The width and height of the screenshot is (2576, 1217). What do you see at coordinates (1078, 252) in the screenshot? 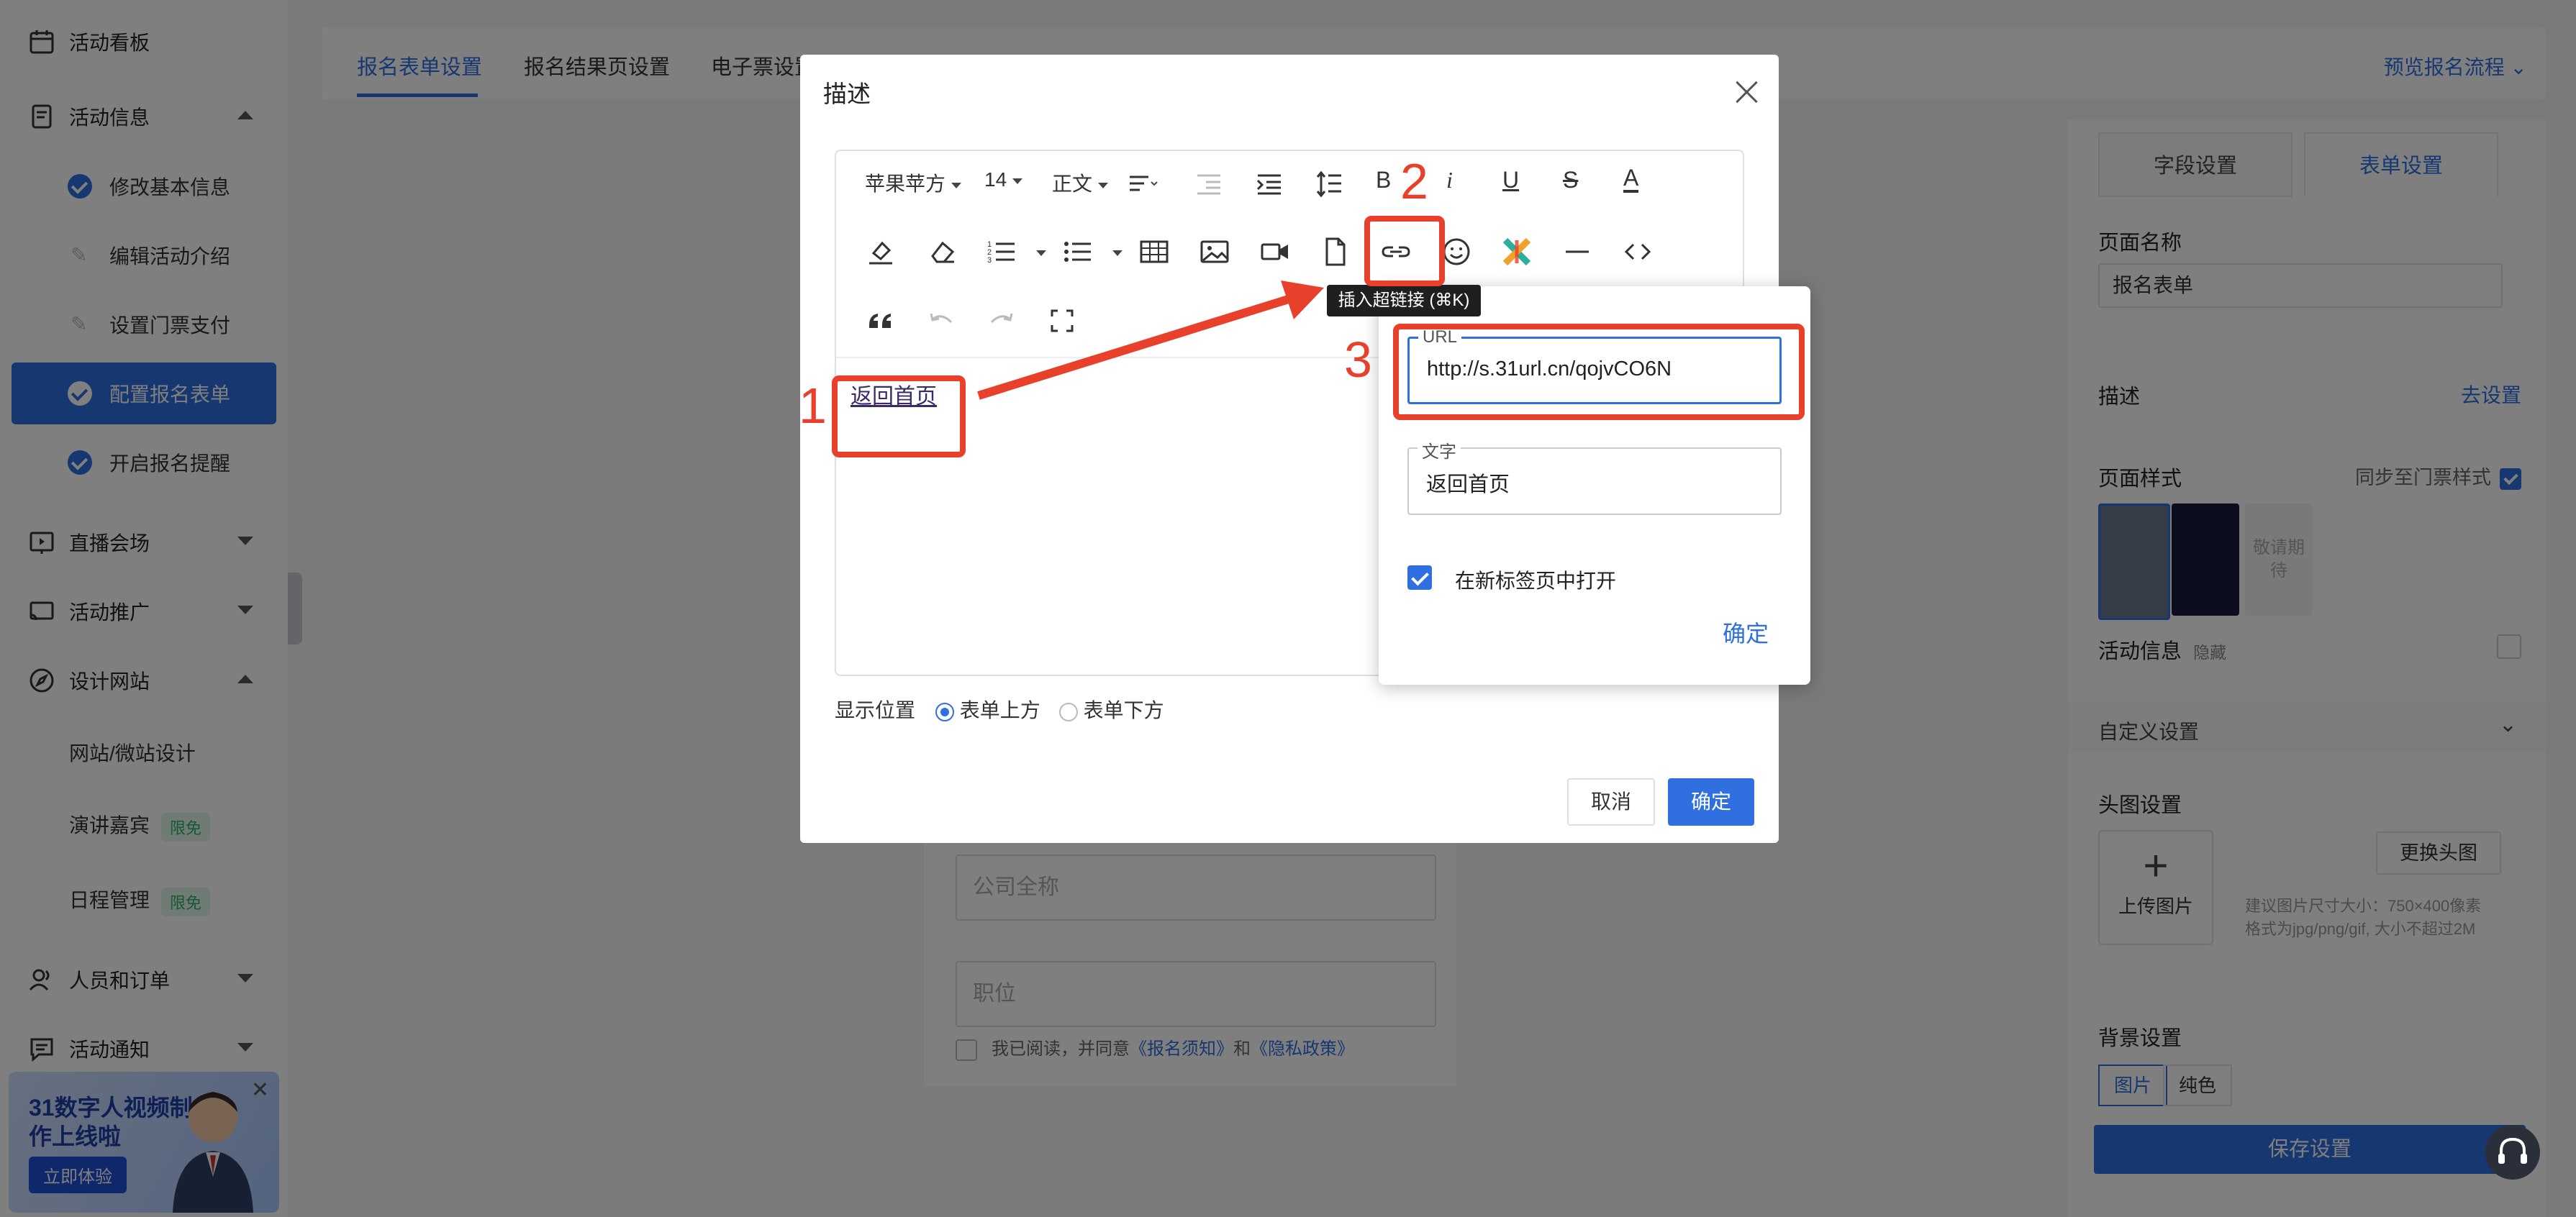
I see `bullet-list-icon` at bounding box center [1078, 252].